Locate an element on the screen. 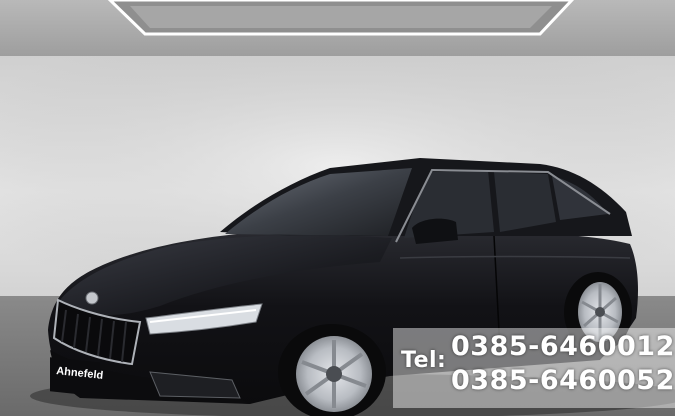  phone-number-1: 0385-6460012 is located at coordinates (563, 346).